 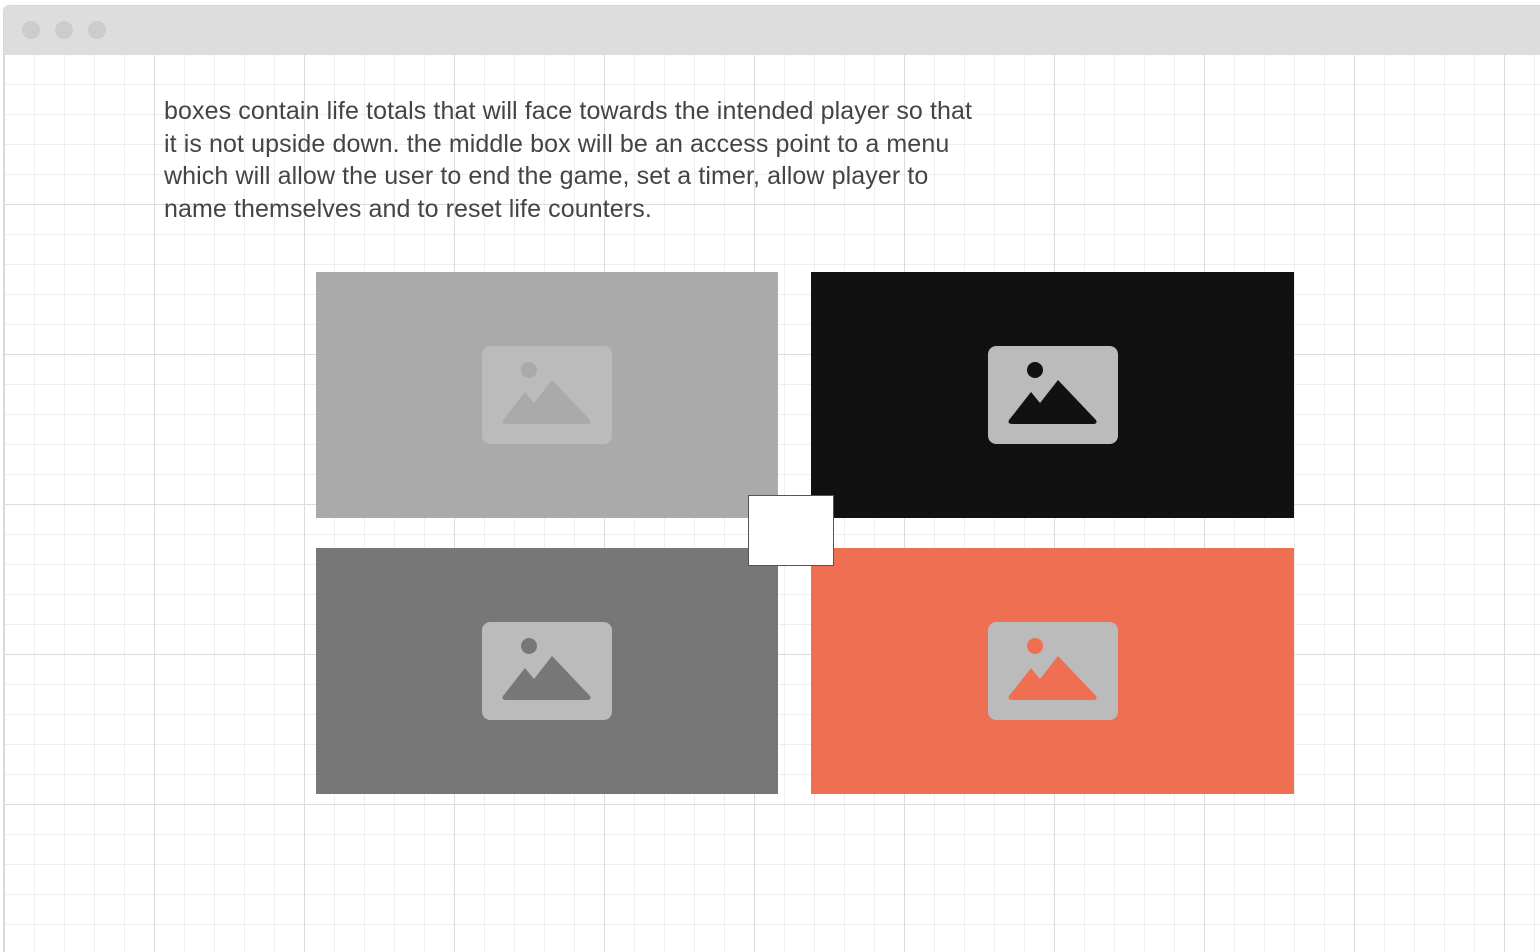 What do you see at coordinates (64, 30) in the screenshot?
I see `minimize-dot-icon` at bounding box center [64, 30].